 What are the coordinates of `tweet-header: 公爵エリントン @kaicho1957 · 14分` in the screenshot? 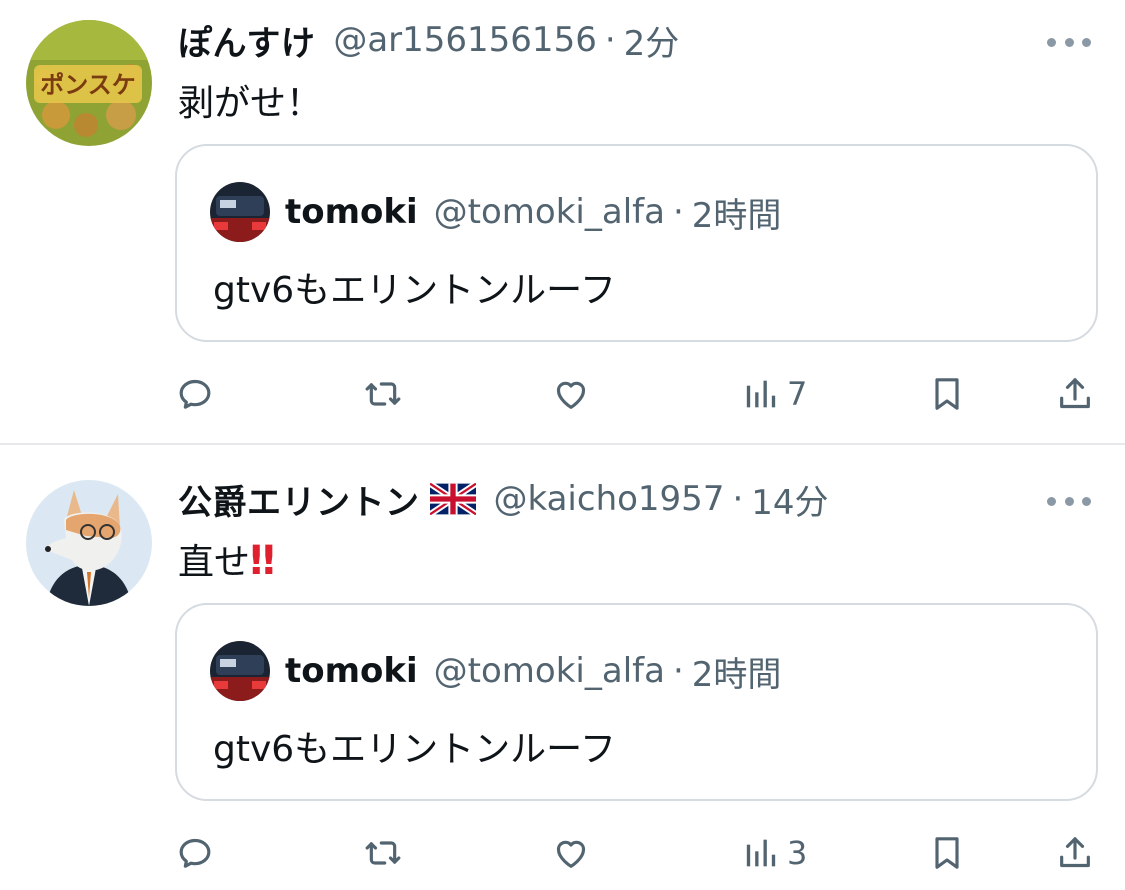 It's located at (503, 499).